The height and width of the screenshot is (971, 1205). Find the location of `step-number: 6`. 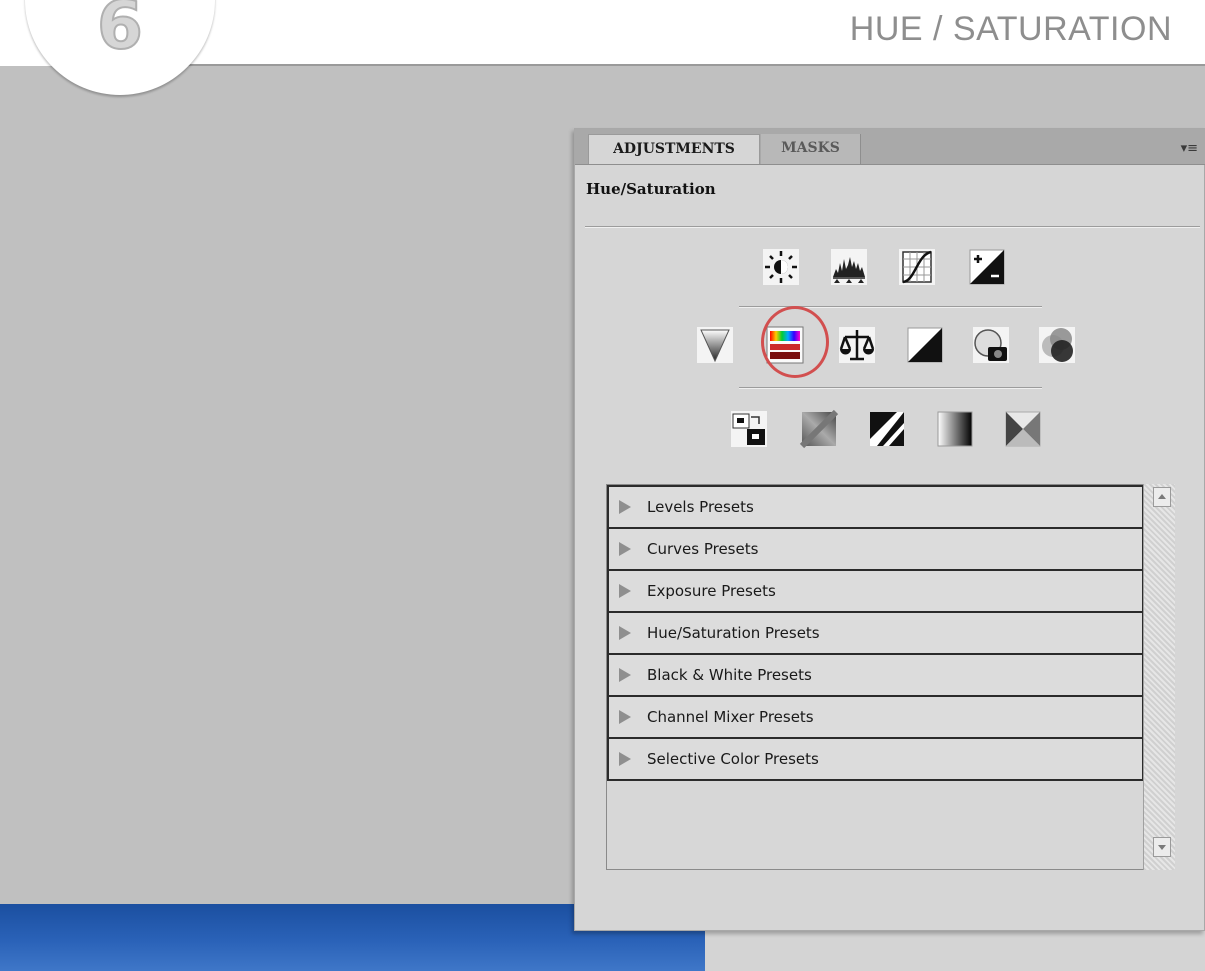

step-number: 6 is located at coordinates (120, 32).